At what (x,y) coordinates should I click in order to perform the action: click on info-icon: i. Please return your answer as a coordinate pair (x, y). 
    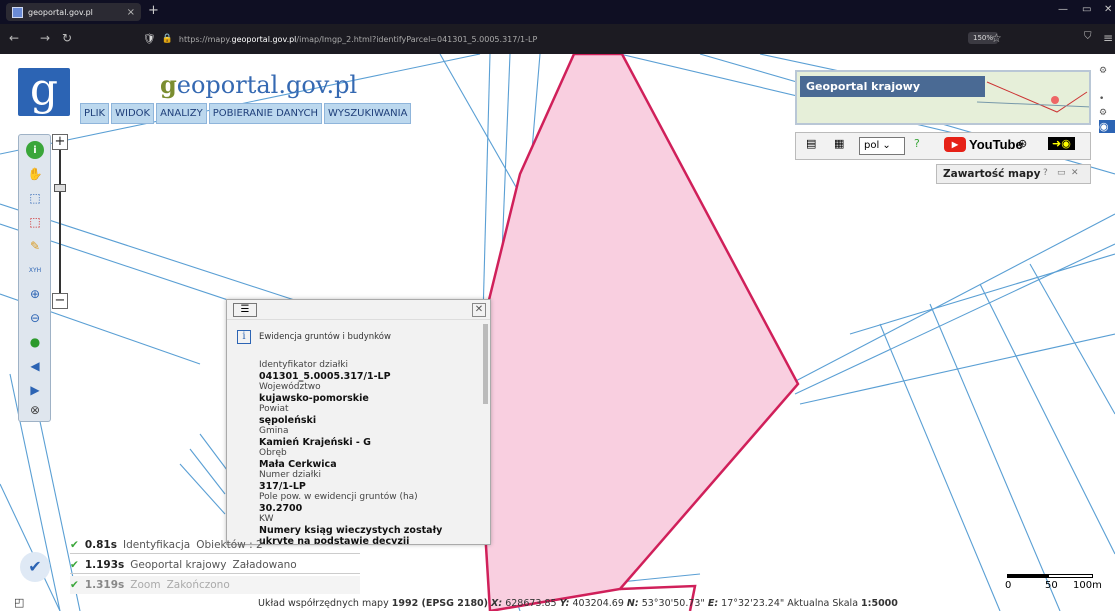
    Looking at the image, I should click on (35, 150).